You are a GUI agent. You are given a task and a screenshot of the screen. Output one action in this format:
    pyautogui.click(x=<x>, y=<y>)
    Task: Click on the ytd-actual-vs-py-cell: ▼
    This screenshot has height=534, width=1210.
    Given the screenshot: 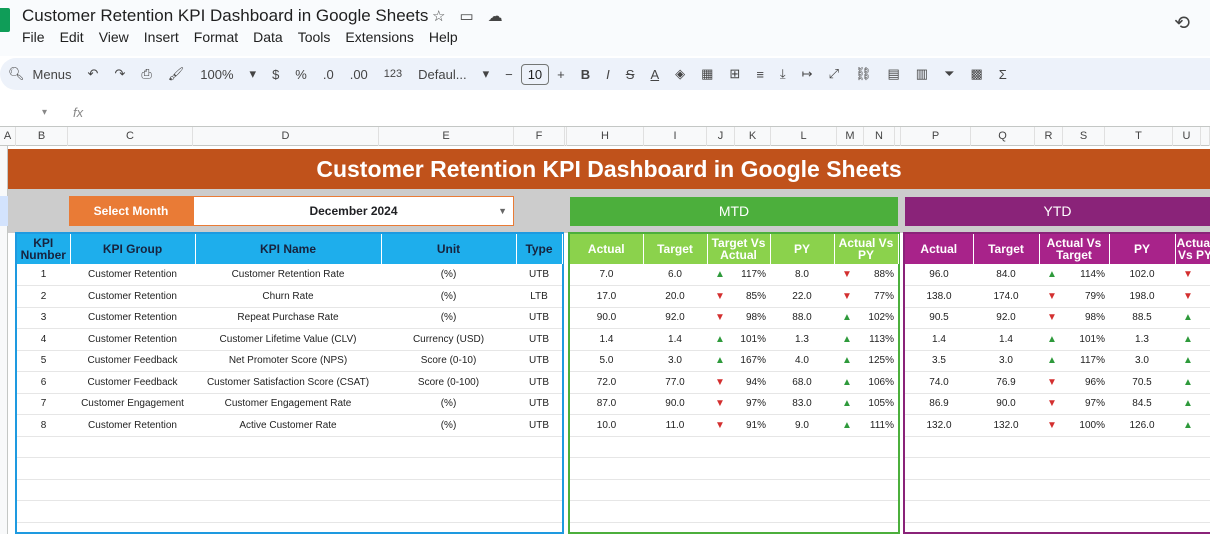 What is the action you would take?
    pyautogui.click(x=1192, y=275)
    